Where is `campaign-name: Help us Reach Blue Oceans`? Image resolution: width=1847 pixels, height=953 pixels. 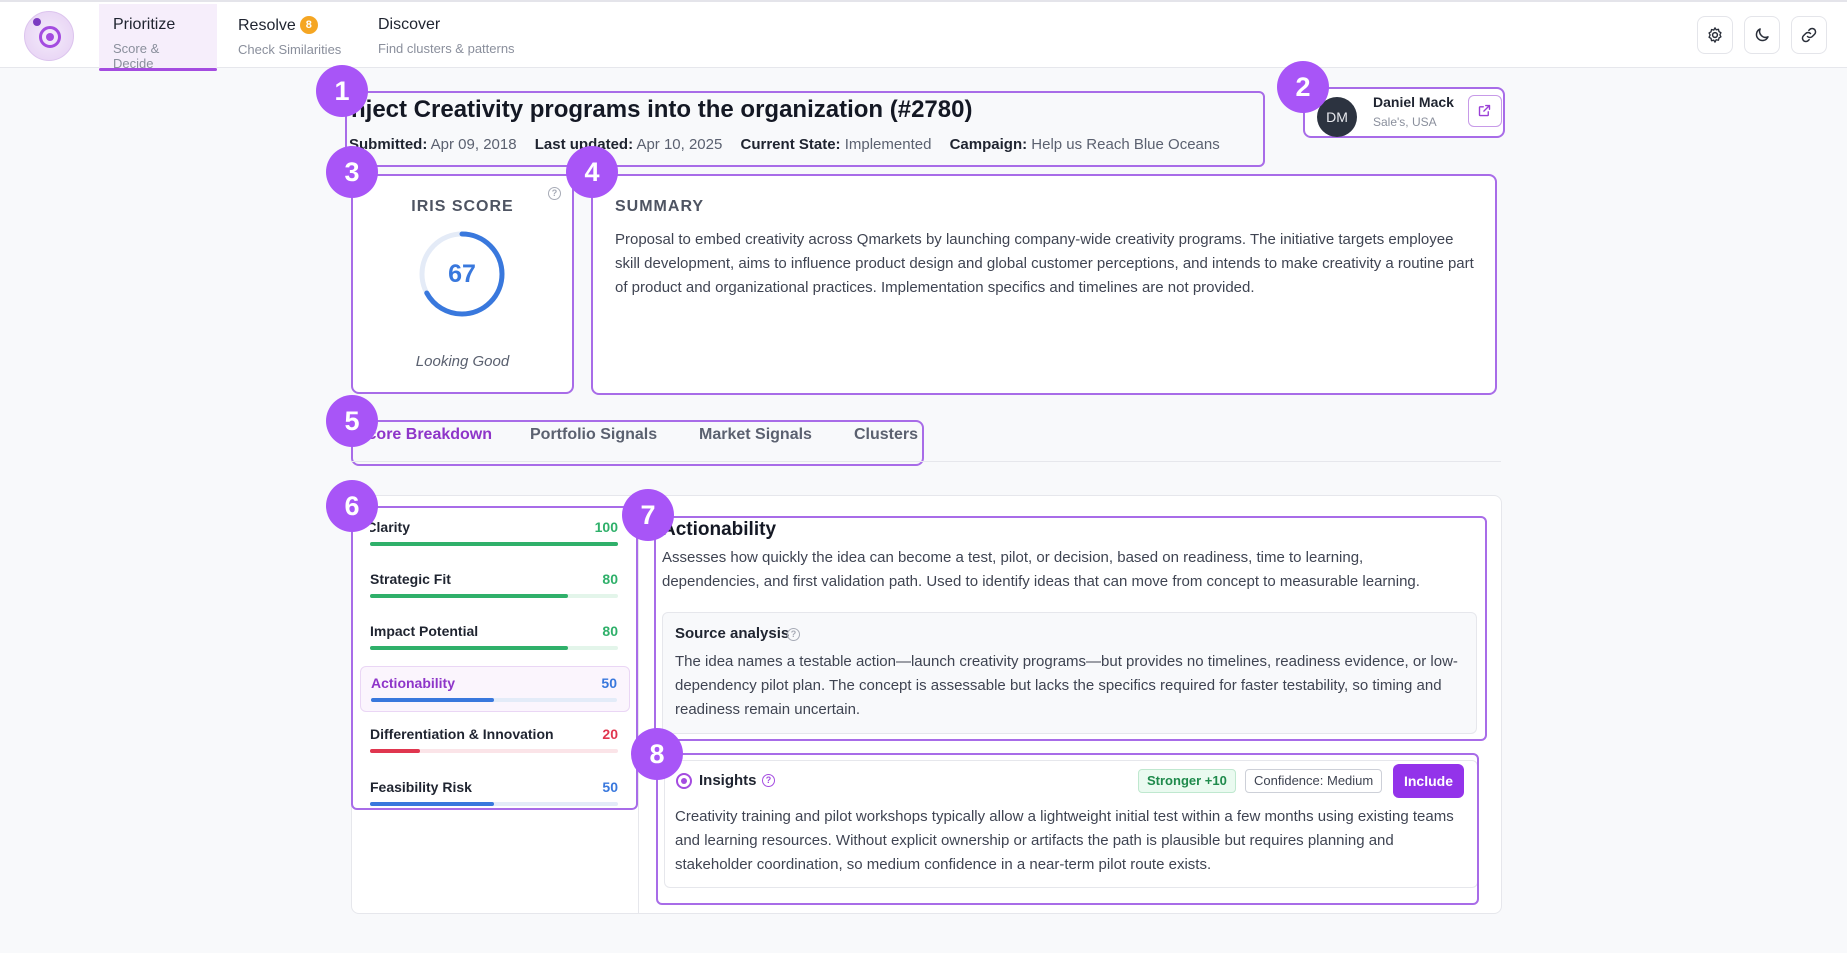
campaign-name: Help us Reach Blue Oceans is located at coordinates (1125, 144).